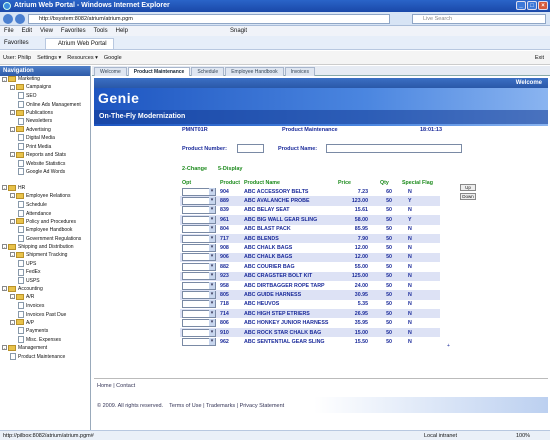 This screenshot has width=550, height=441. Describe the element at coordinates (532, 5) in the screenshot. I see `maximize-button: □` at that location.